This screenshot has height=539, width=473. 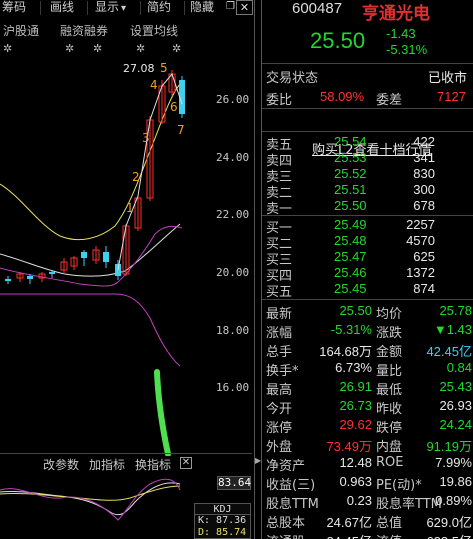 What do you see at coordinates (420, 224) in the screenshot?
I see `bid-volume: 2257` at bounding box center [420, 224].